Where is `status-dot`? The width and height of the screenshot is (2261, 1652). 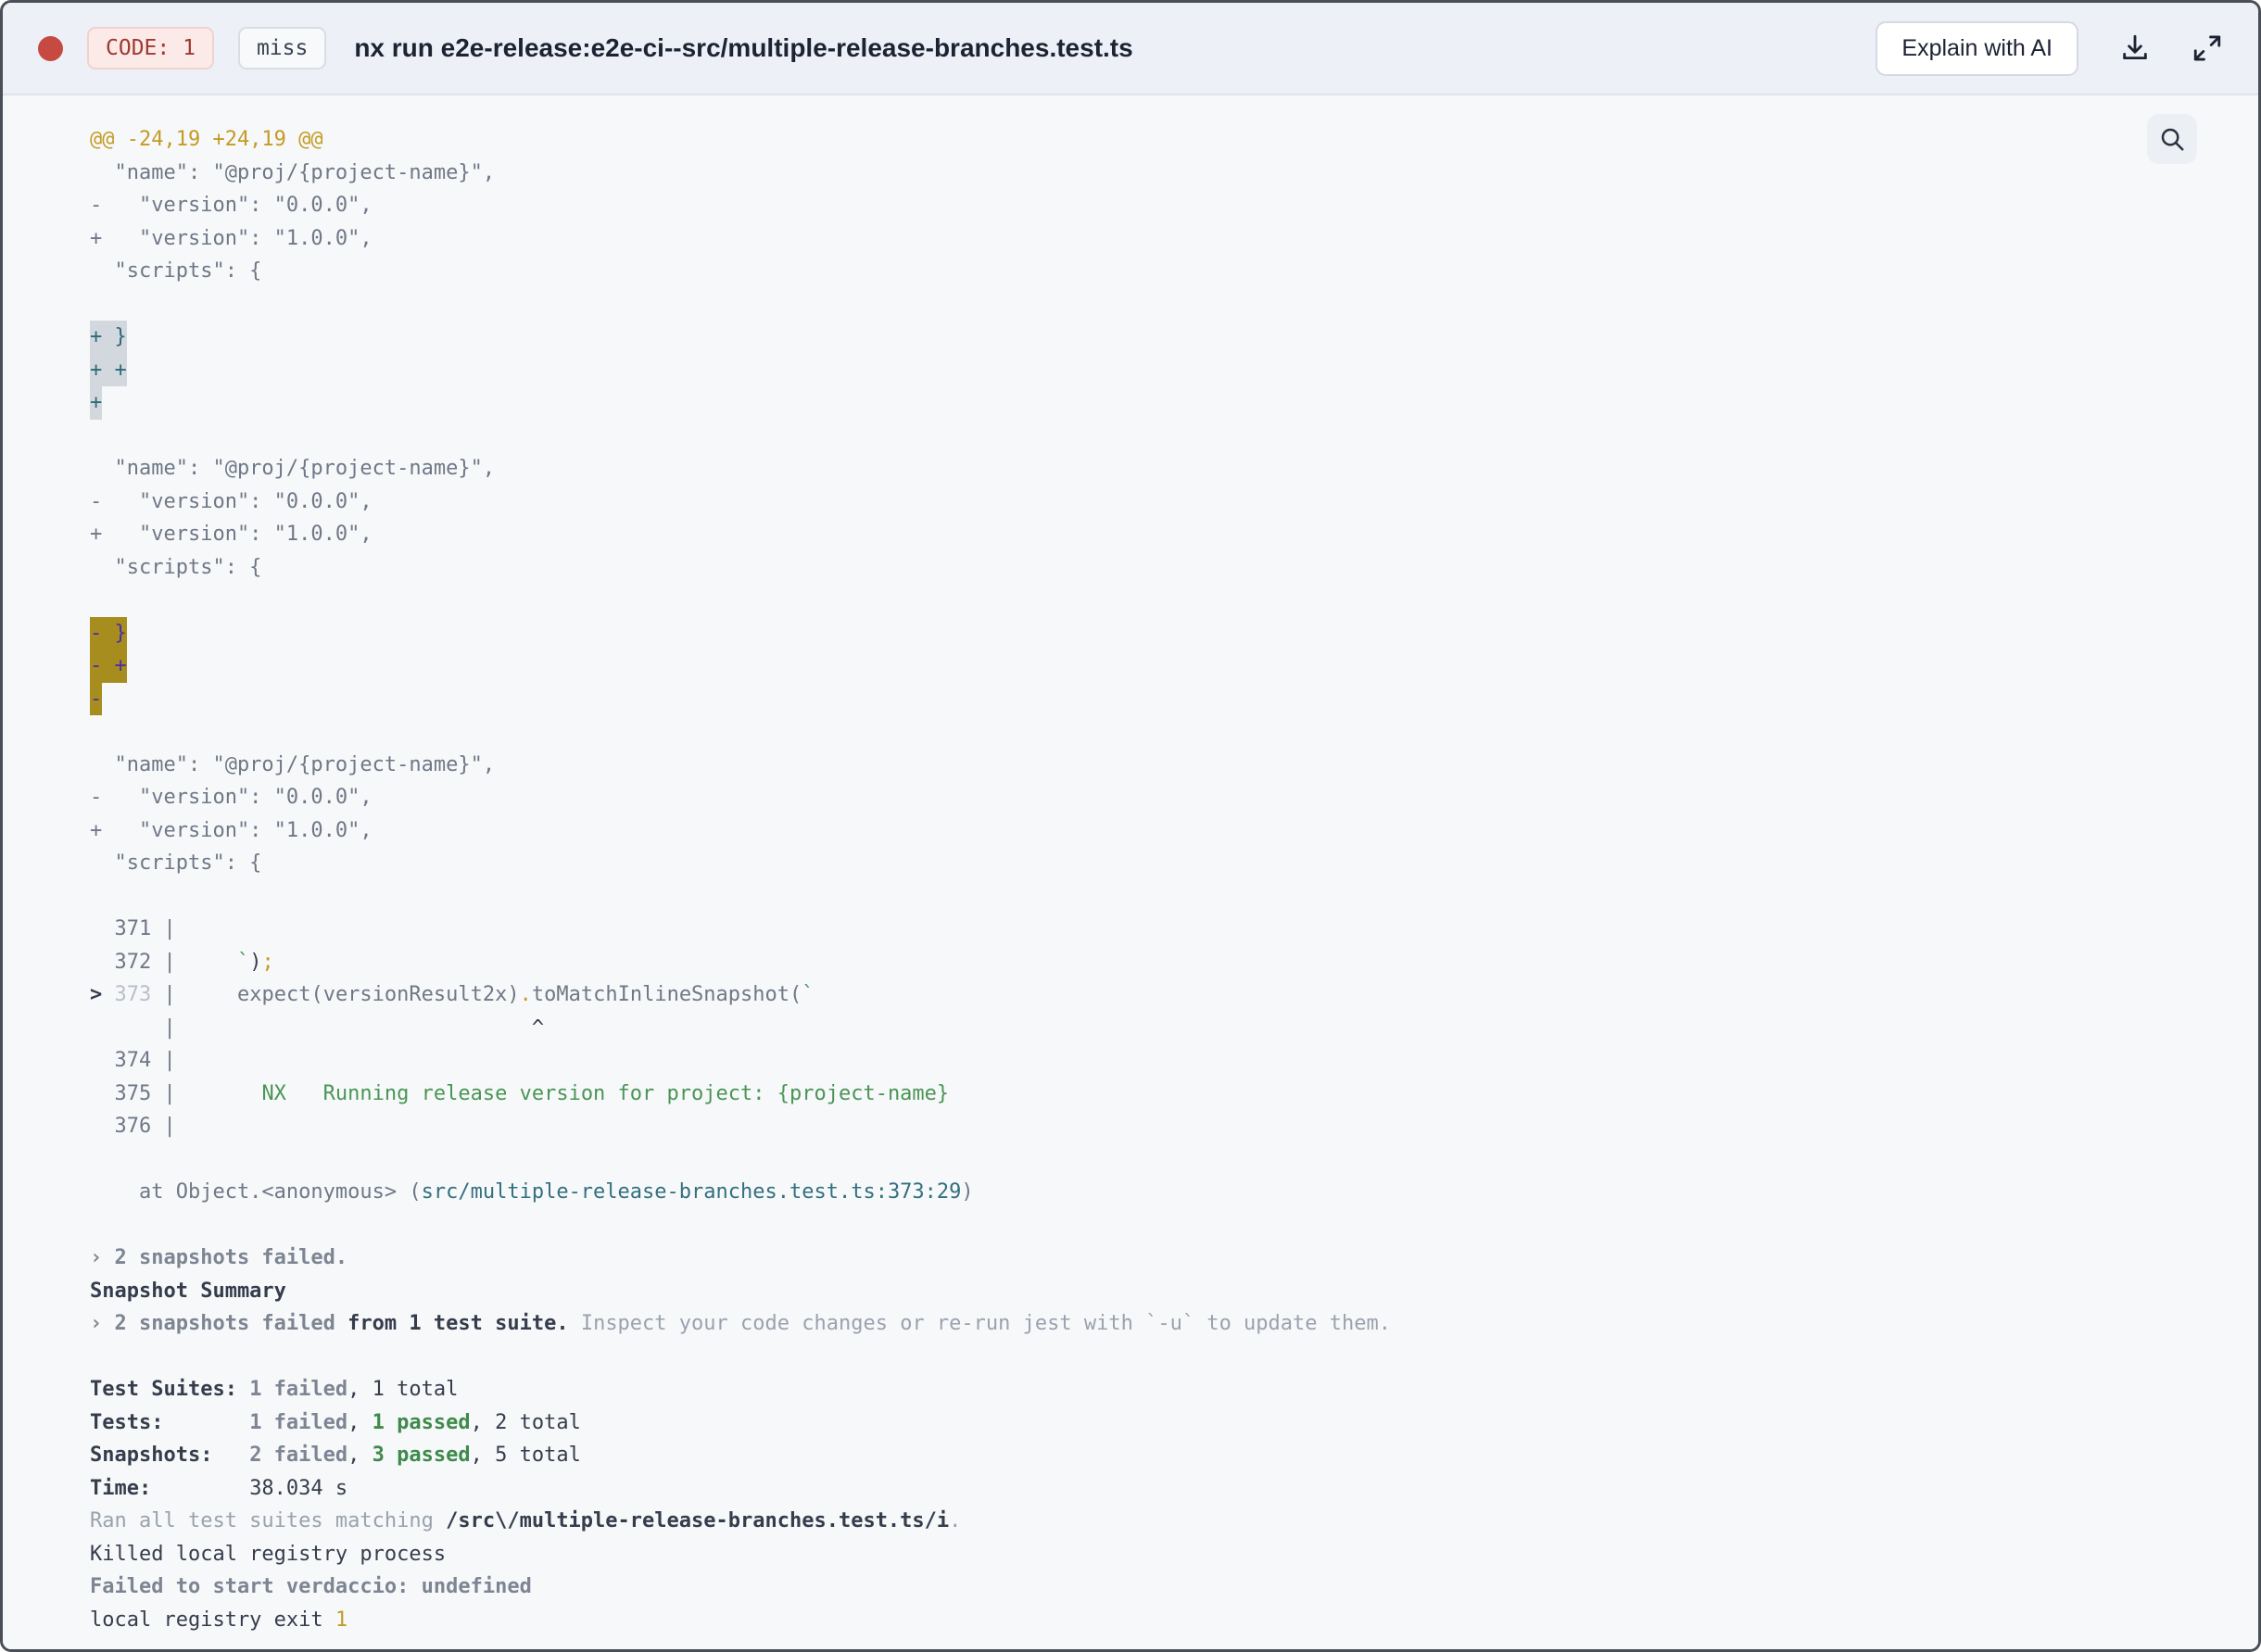
status-dot is located at coordinates (51, 48).